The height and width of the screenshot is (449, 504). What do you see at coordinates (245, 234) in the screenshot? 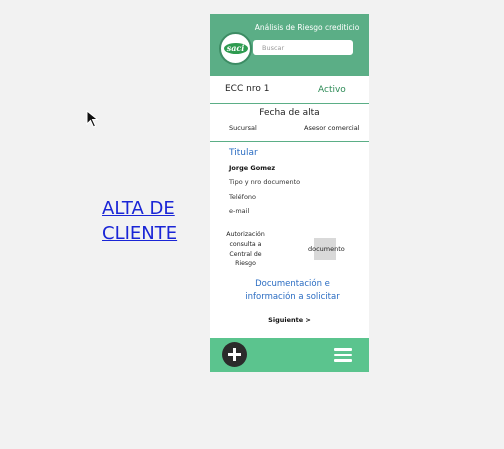
I see `autorizacion-line: Autorización` at bounding box center [245, 234].